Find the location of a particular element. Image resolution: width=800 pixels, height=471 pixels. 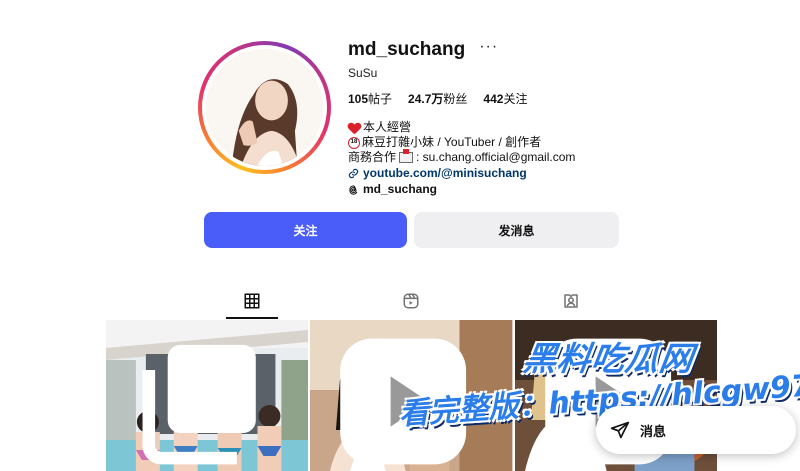

threads-row: md_suchang is located at coordinates (461, 189).